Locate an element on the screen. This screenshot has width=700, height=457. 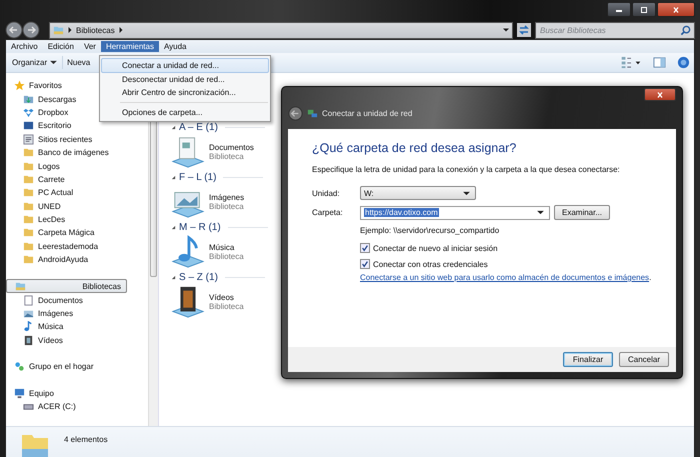
menu-item: Herramientas is located at coordinates (129, 46).